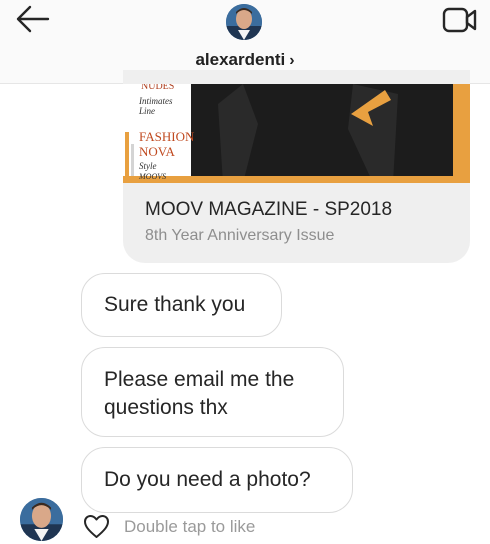 This screenshot has height=544, width=490. Describe the element at coordinates (148, 166) in the screenshot. I see `cover-text-style: Style` at that location.